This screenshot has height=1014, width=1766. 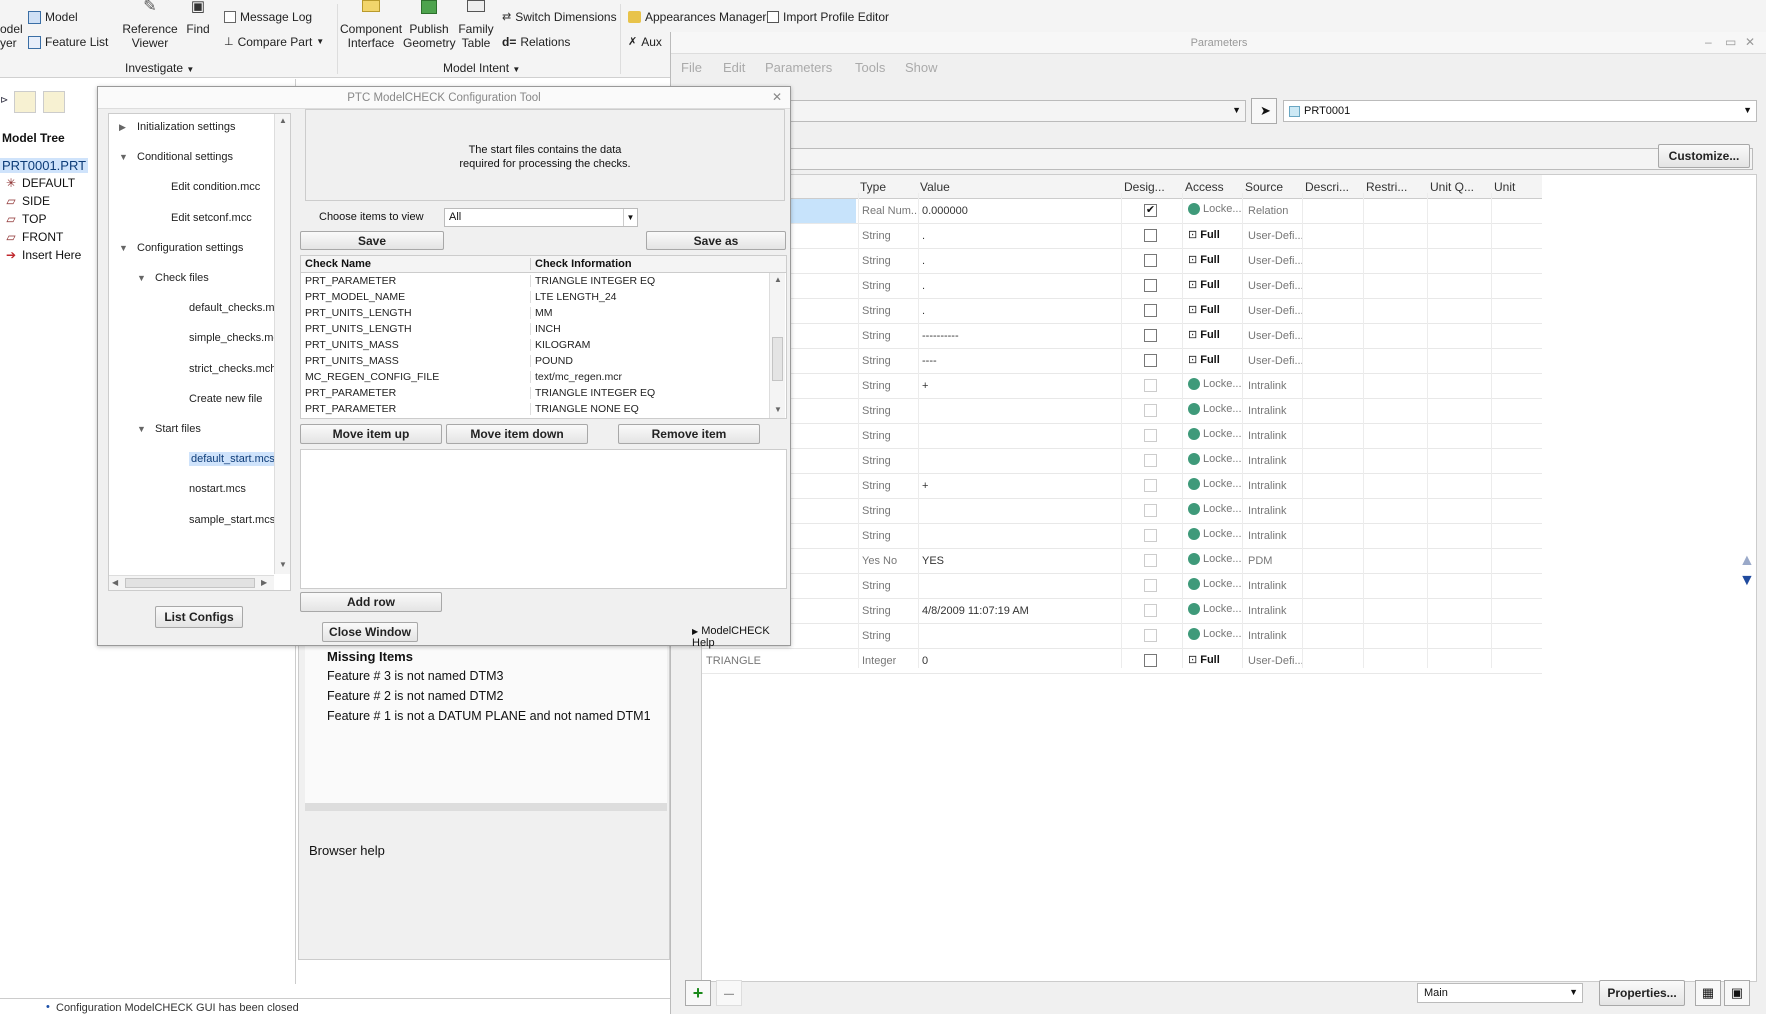 I want to click on modelcheck-help-link: ▶ ModelCHECK Help, so click(x=741, y=637).